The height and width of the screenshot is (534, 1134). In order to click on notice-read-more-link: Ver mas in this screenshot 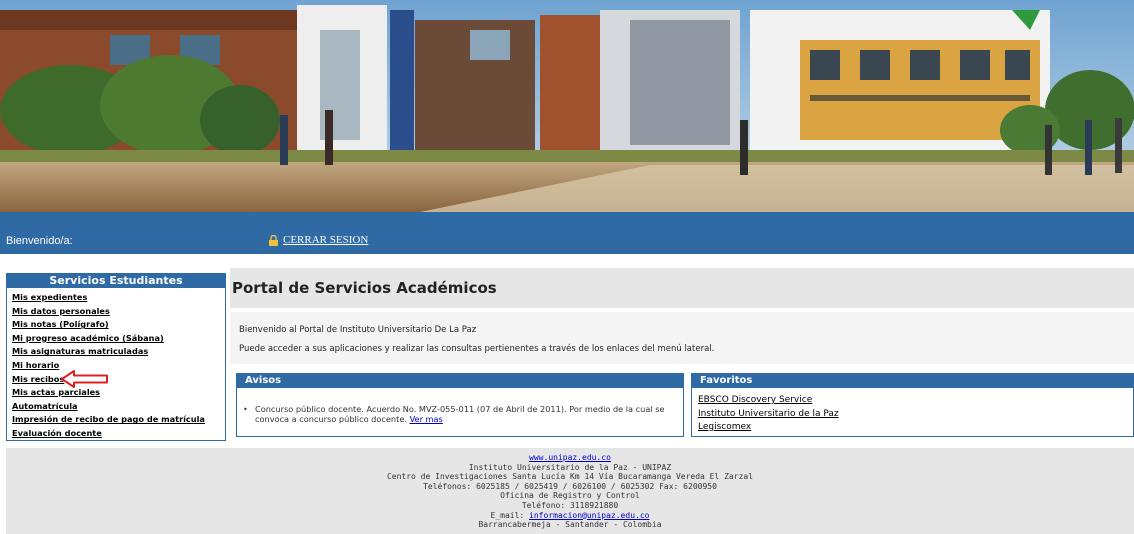, I will do `click(426, 419)`.